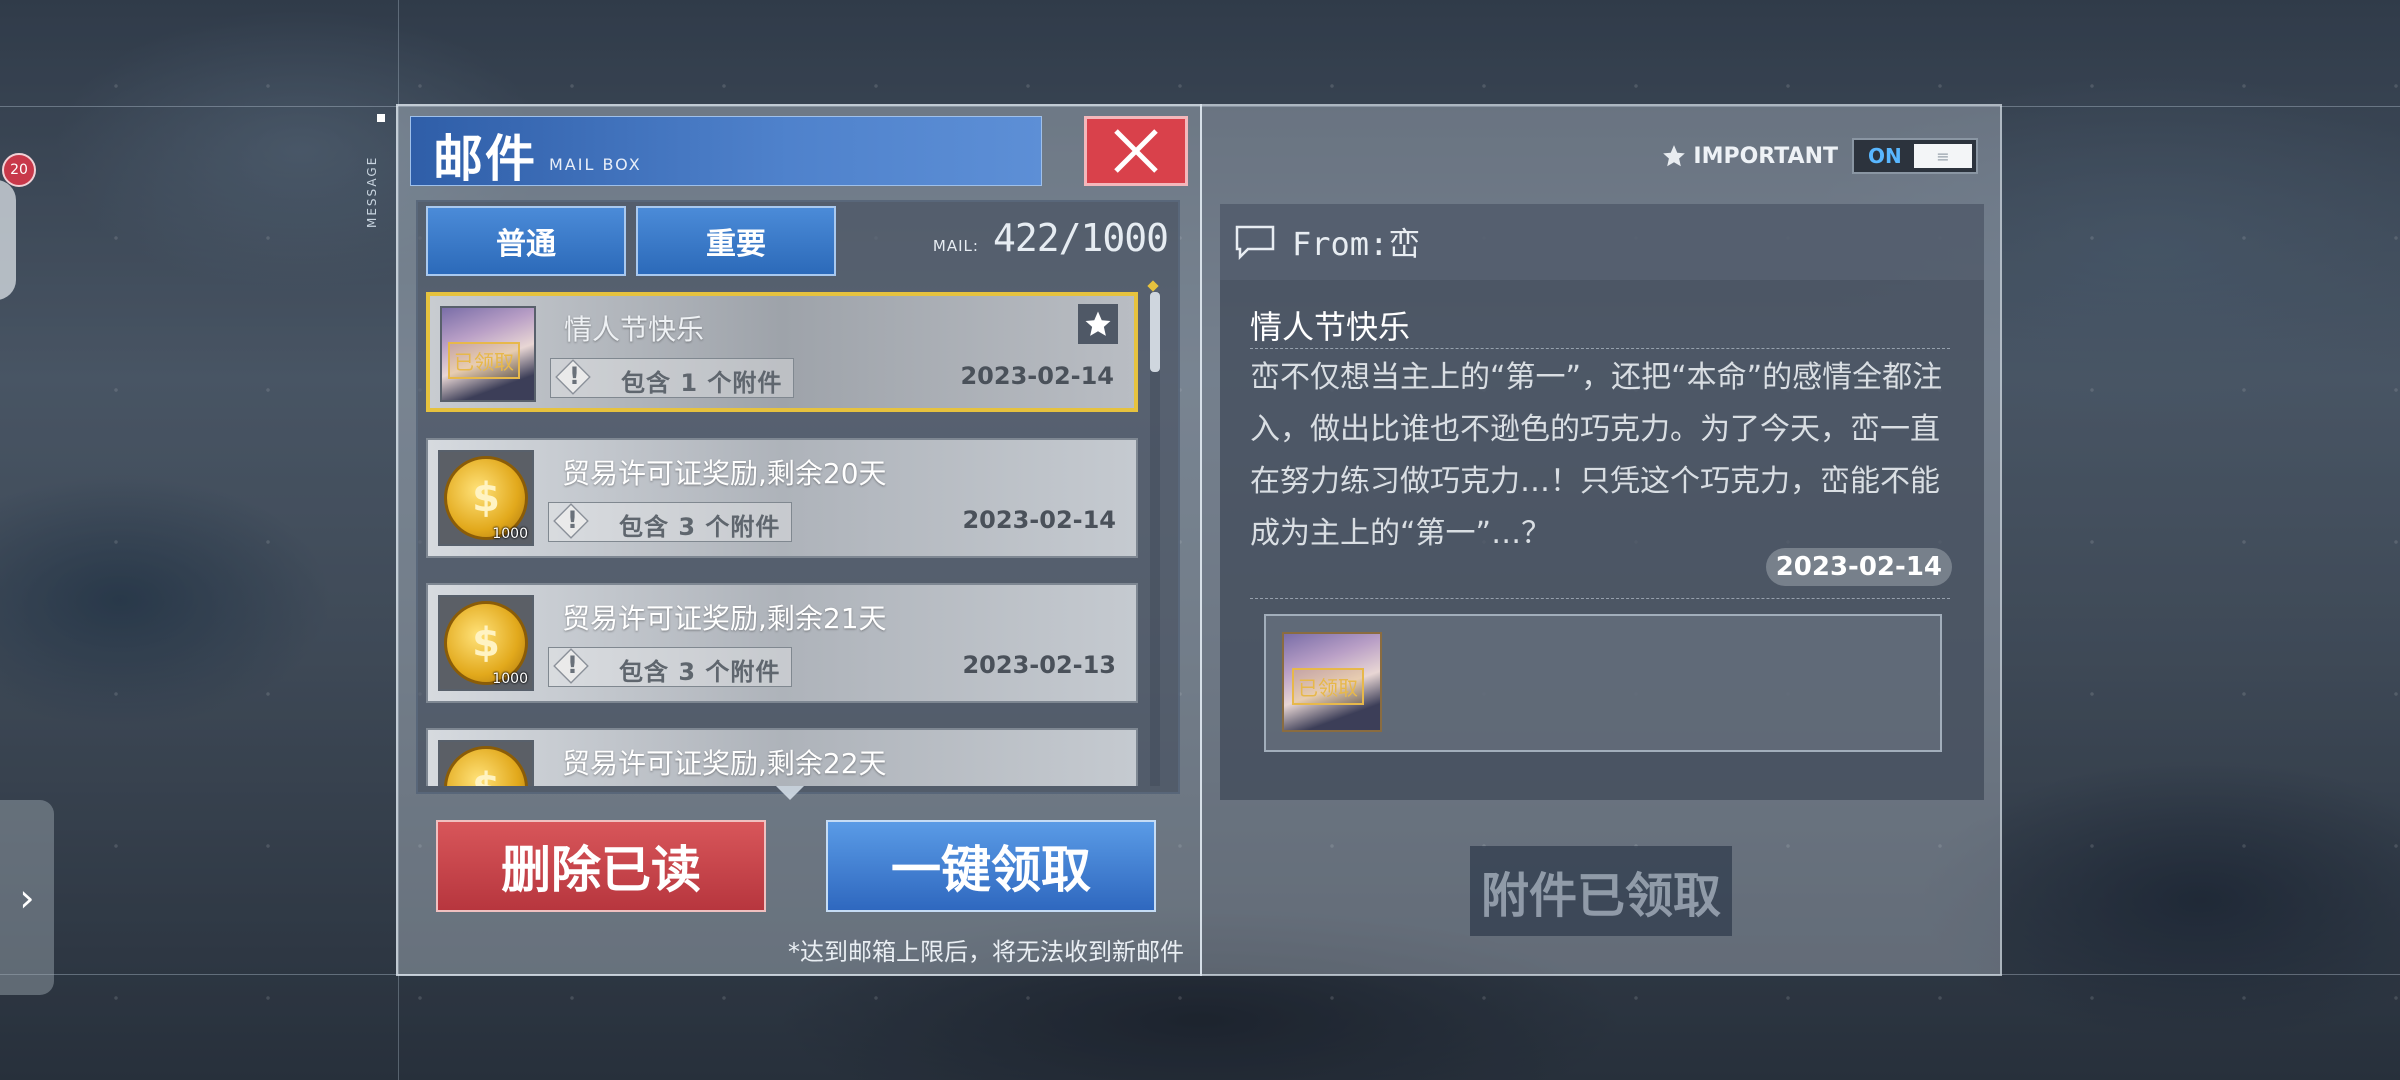 This screenshot has width=2400, height=1080. Describe the element at coordinates (736, 241) in the screenshot. I see `tab-important: 重要` at that location.